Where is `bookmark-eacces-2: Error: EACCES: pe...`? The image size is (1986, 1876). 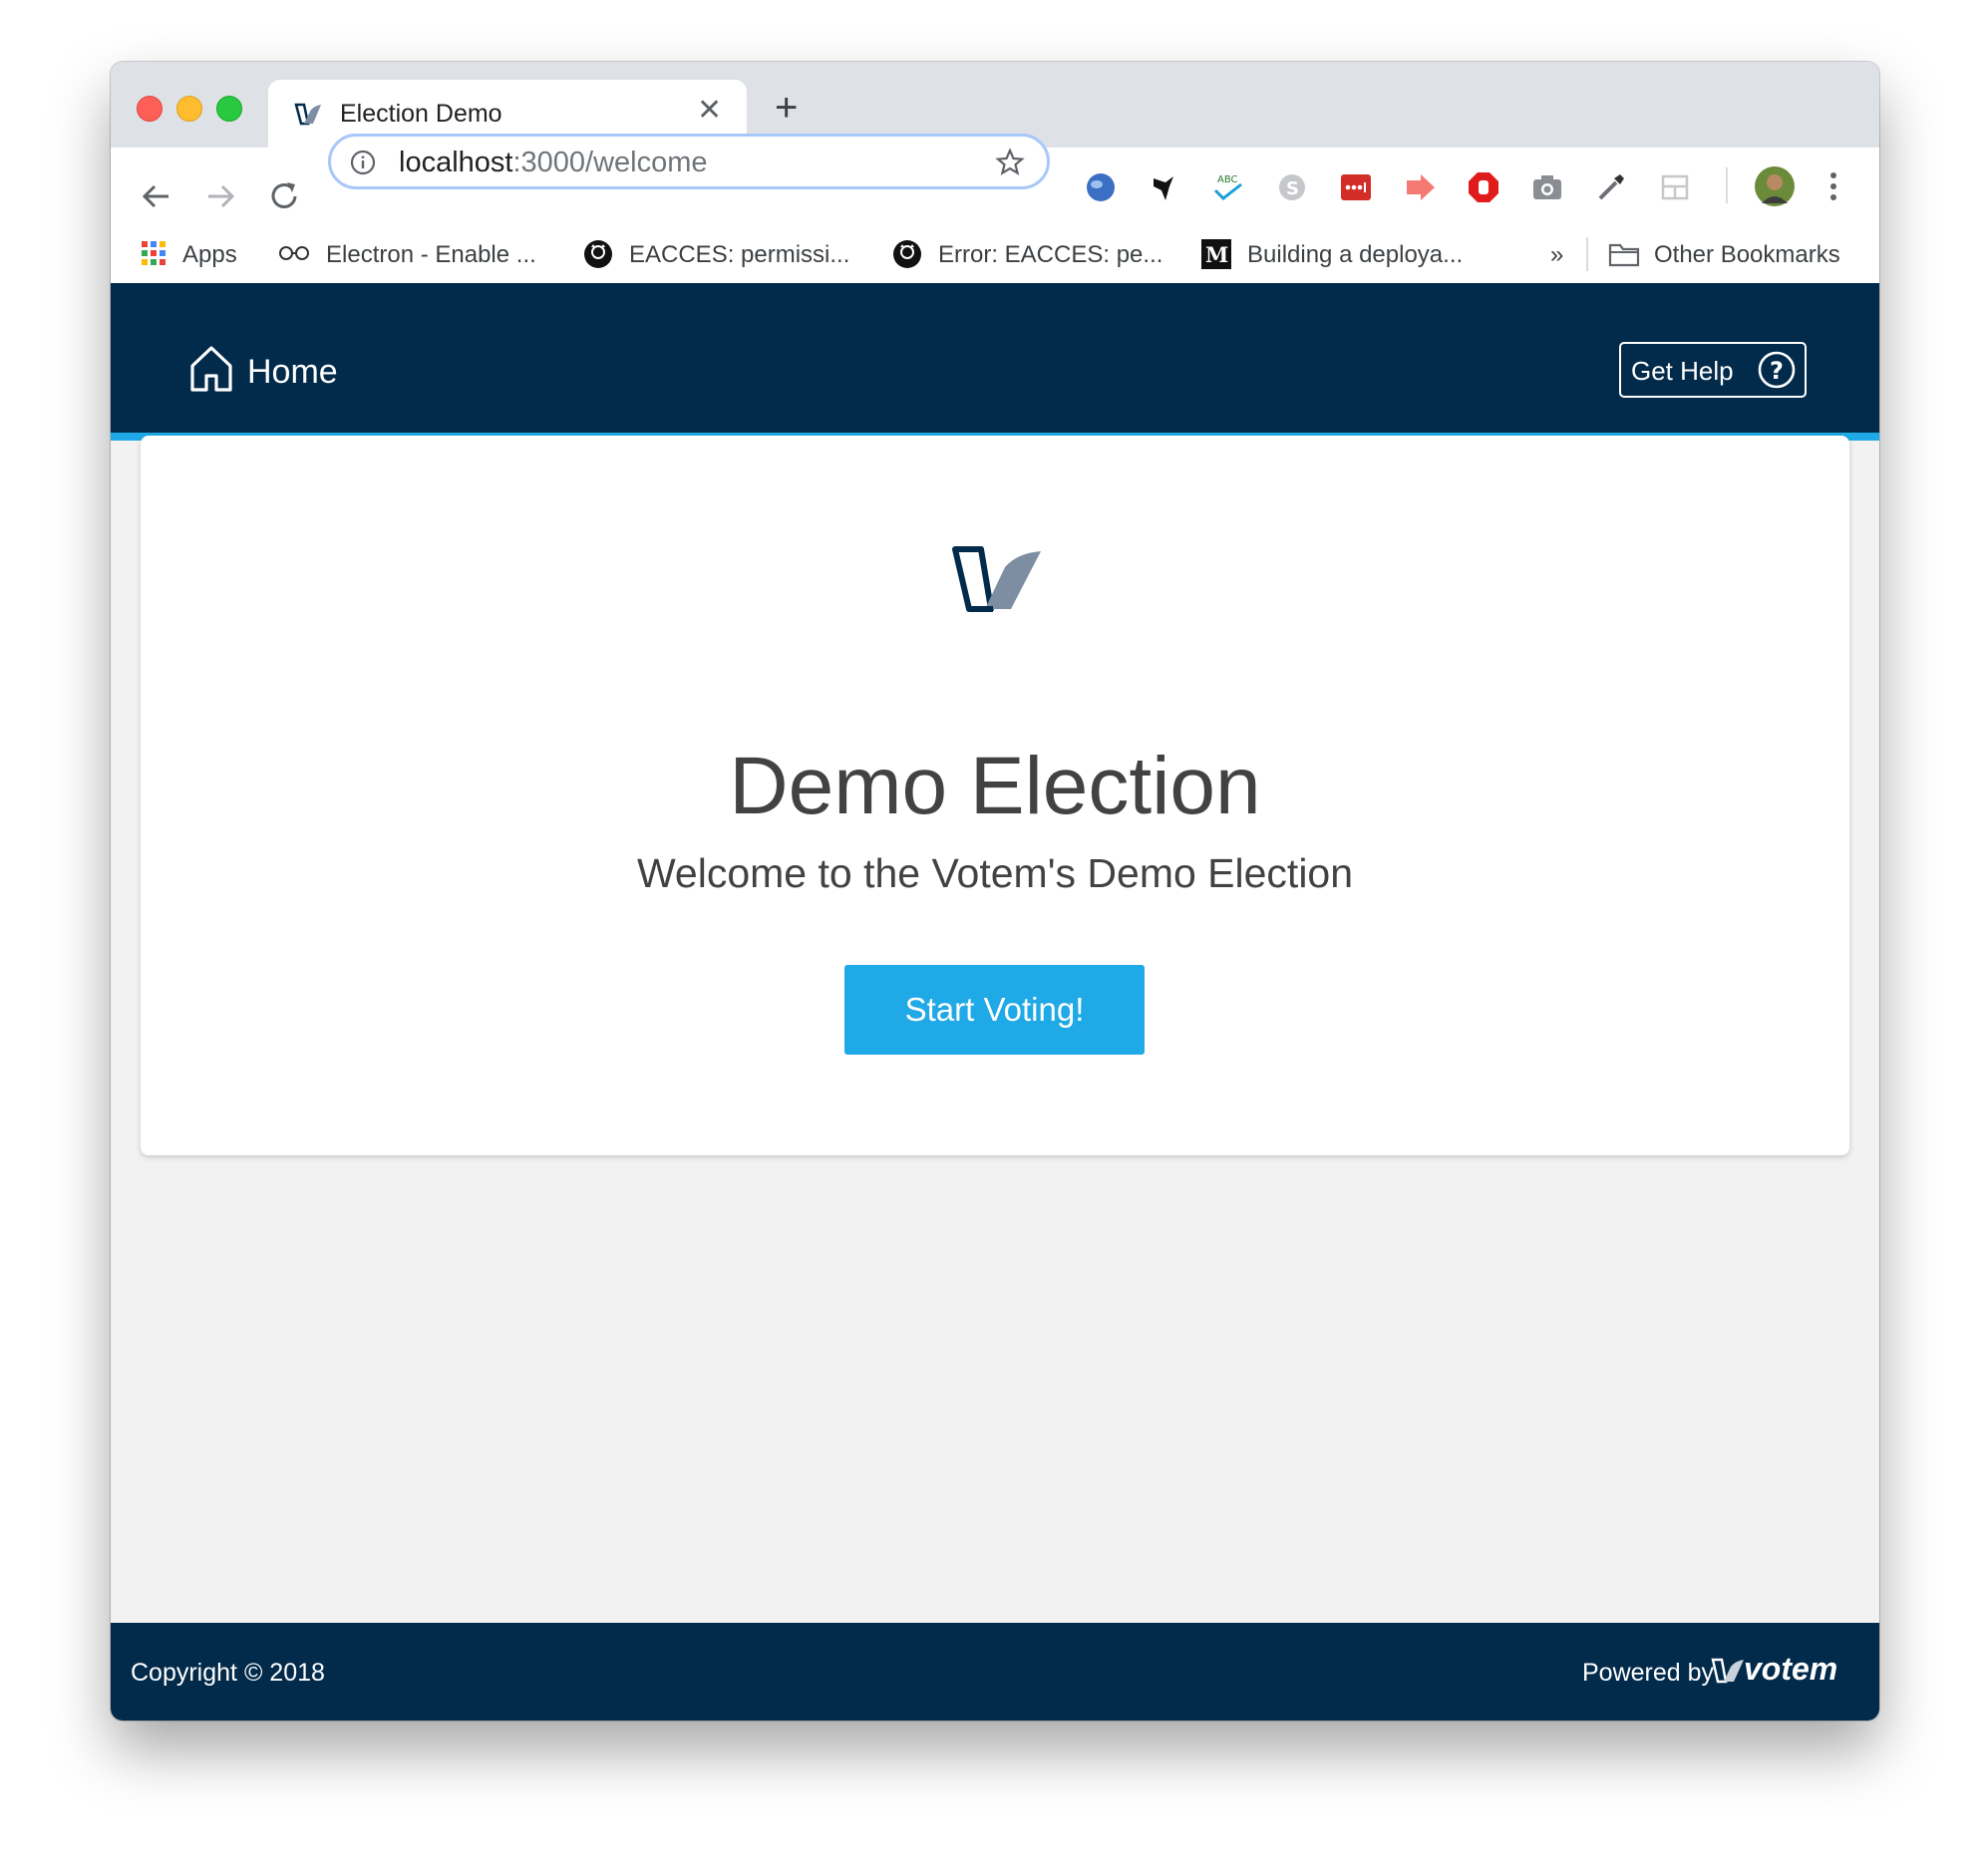
bookmark-eacces-2: Error: EACCES: pe... is located at coordinates (1050, 255).